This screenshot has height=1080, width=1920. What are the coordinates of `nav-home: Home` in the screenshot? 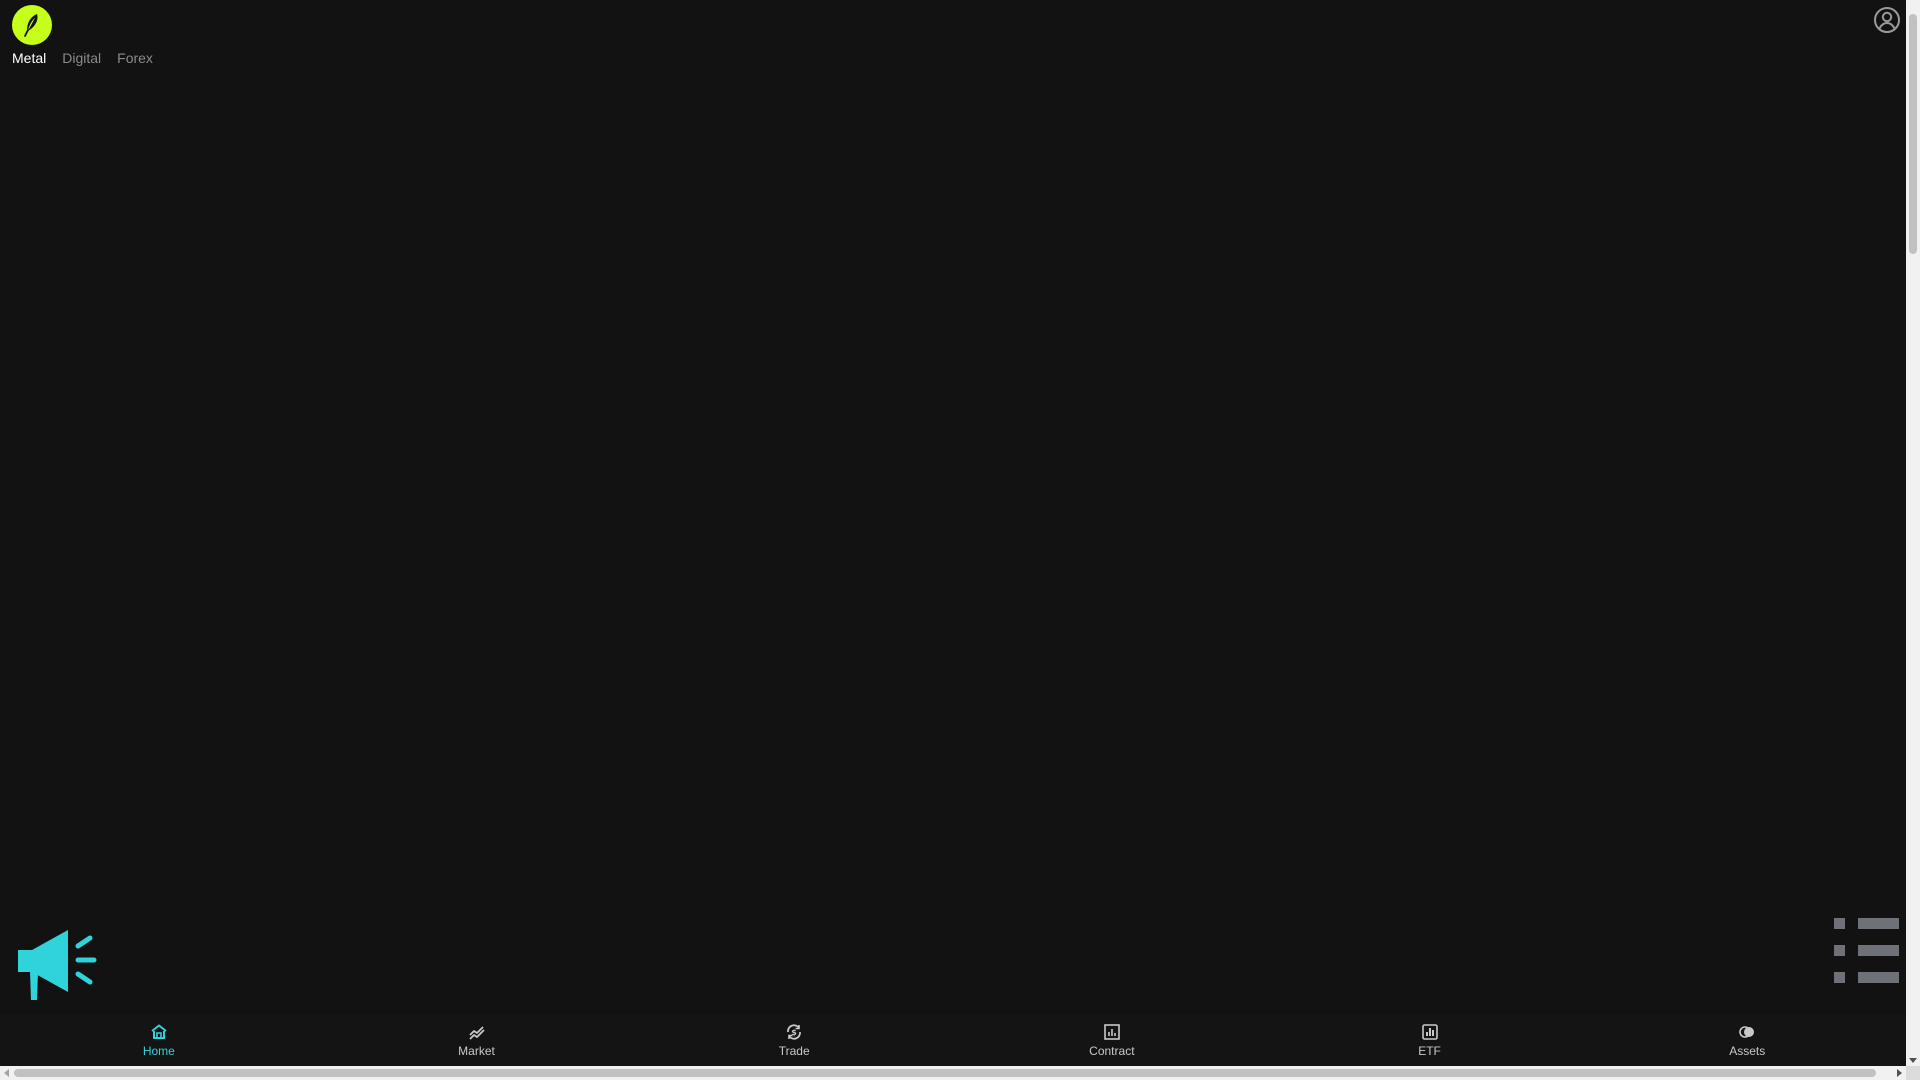 It's located at (159, 1040).